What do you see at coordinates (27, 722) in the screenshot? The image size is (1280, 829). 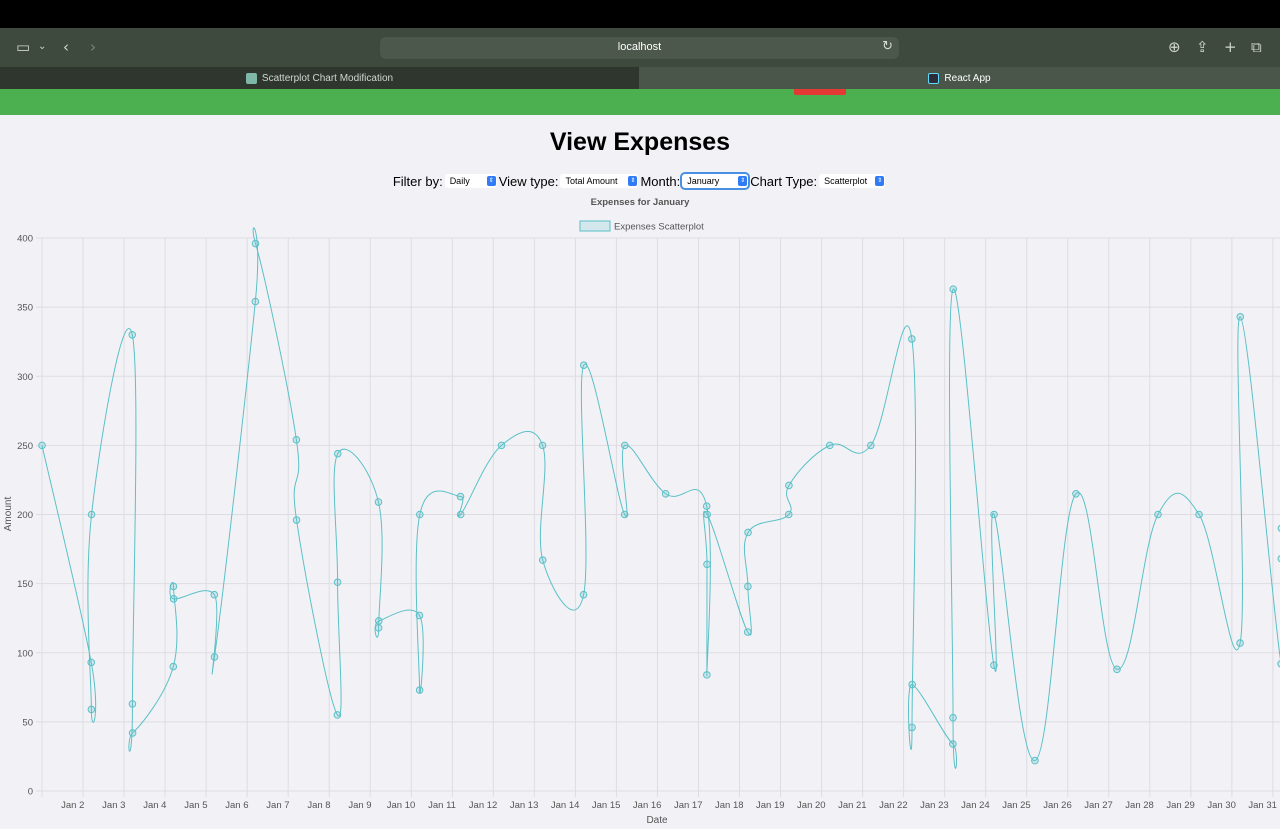 I see `y-tick-label: 50` at bounding box center [27, 722].